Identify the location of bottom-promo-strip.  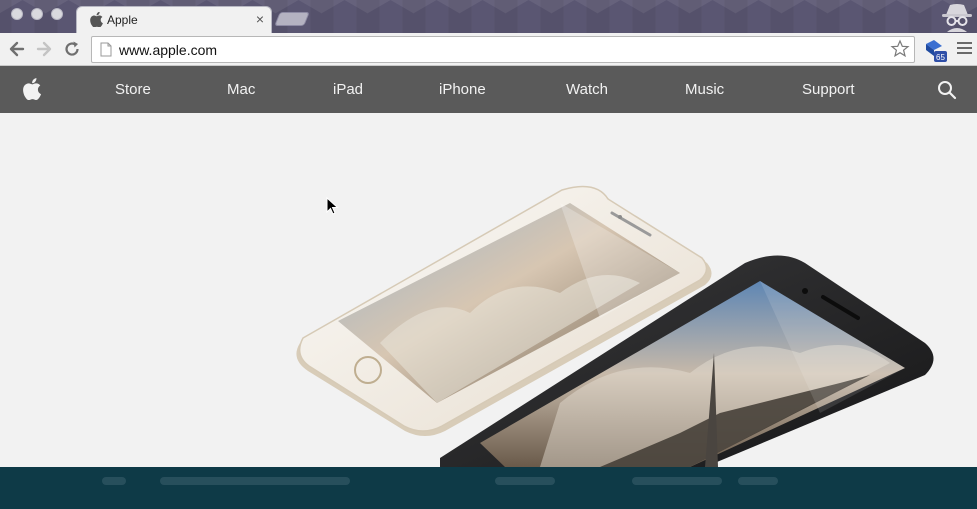
(488, 488).